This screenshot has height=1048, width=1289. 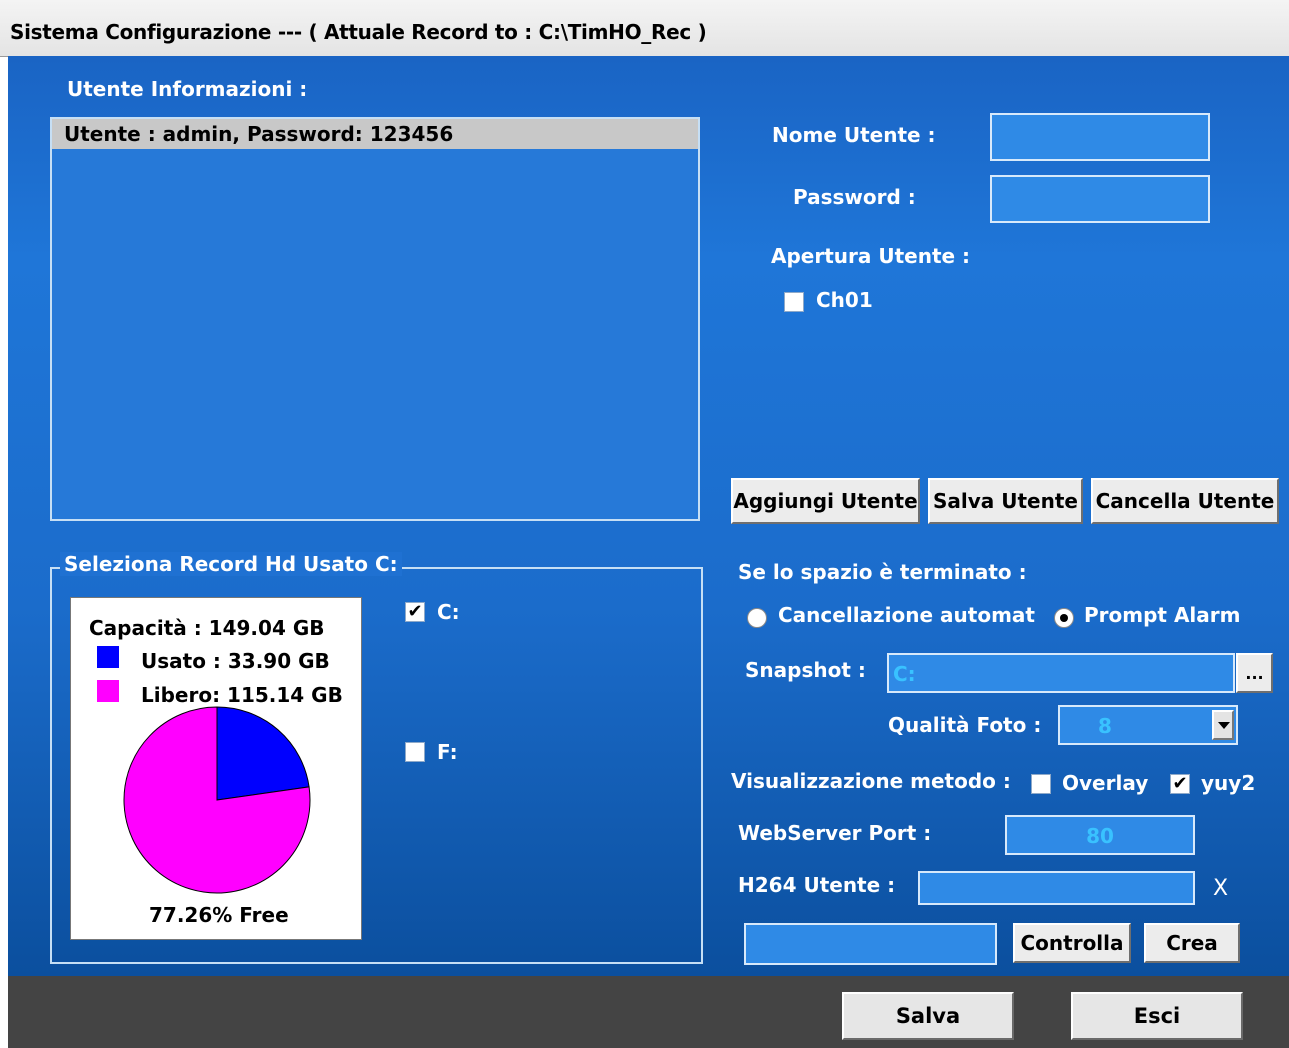 I want to click on photo-quality-label: Qualità Foto :, so click(x=965, y=725).